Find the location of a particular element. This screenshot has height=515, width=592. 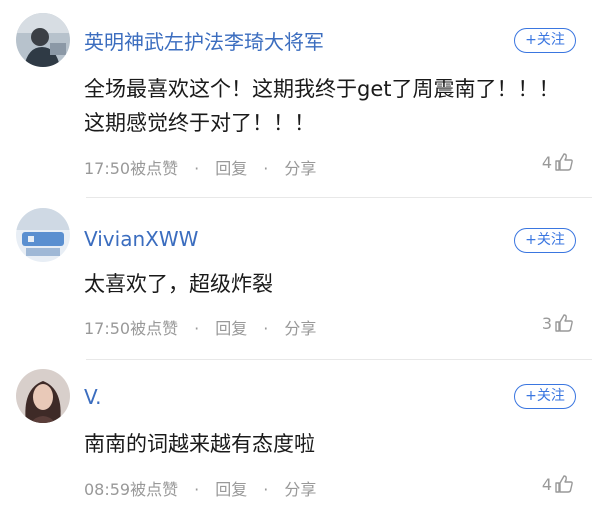

timestamp: 08:59 is located at coordinates (107, 489).